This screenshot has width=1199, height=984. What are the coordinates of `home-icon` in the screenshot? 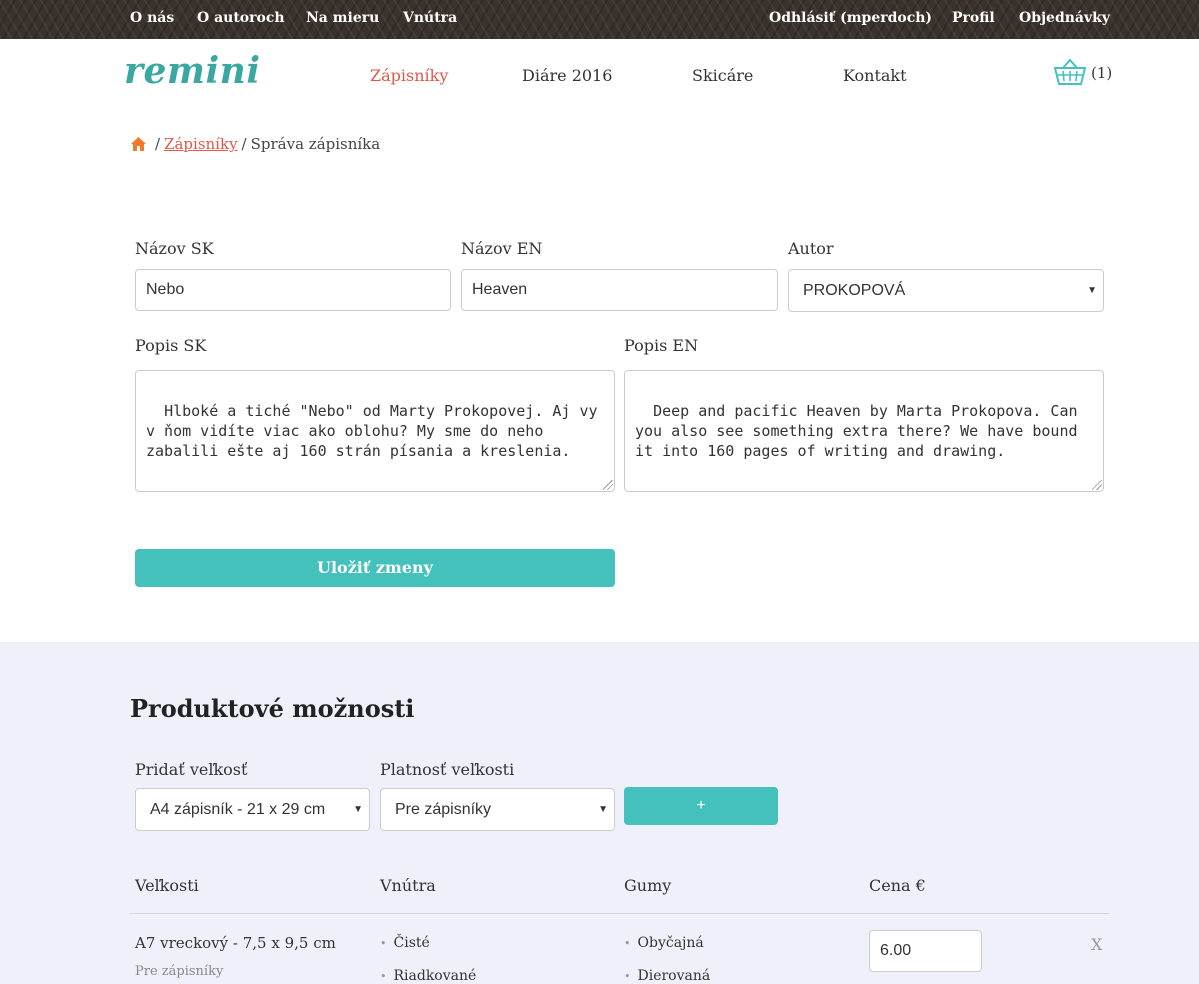 It's located at (138, 144).